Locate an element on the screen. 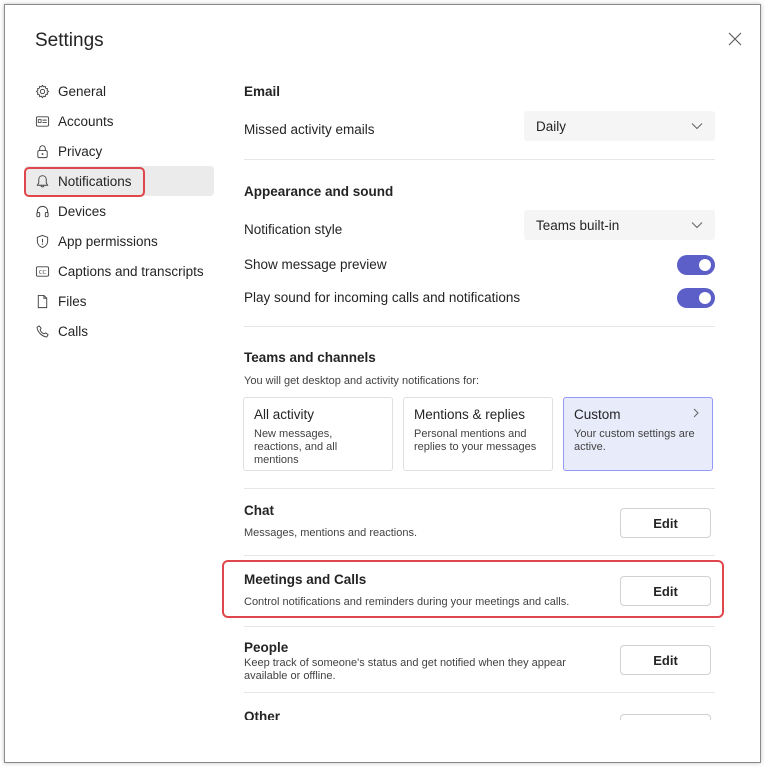 The width and height of the screenshot is (767, 768). play-sound-toggle is located at coordinates (696, 298).